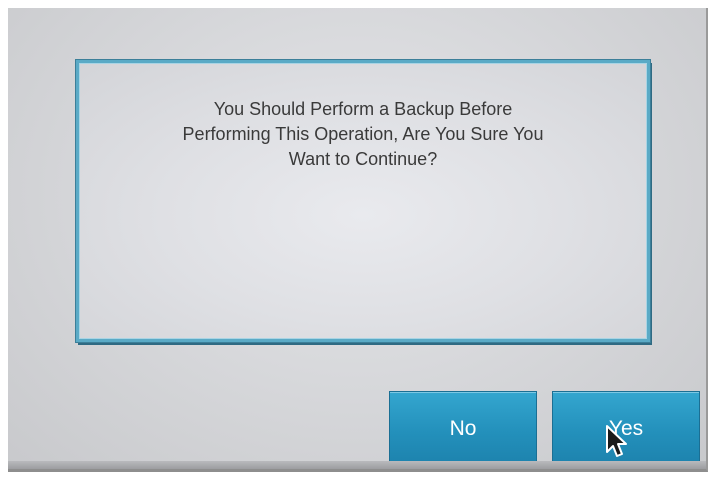  Describe the element at coordinates (357, 465) in the screenshot. I see `screen-bottom-bezel` at that location.